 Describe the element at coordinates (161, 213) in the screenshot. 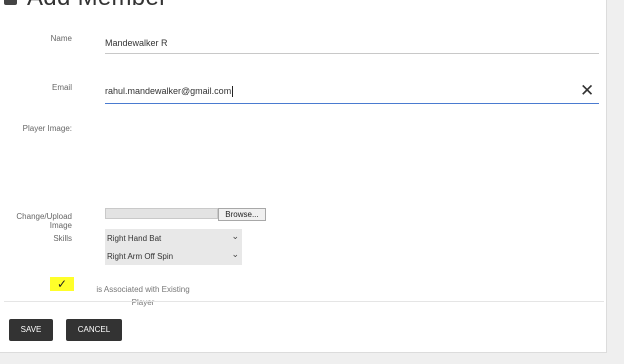

I see `file-path-field` at that location.